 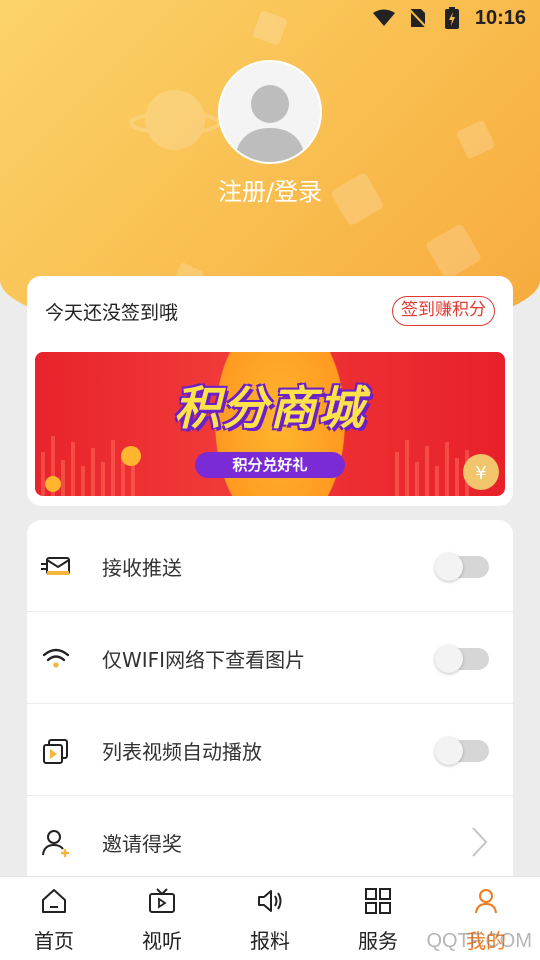 I want to click on user-icon, so click(x=486, y=901).